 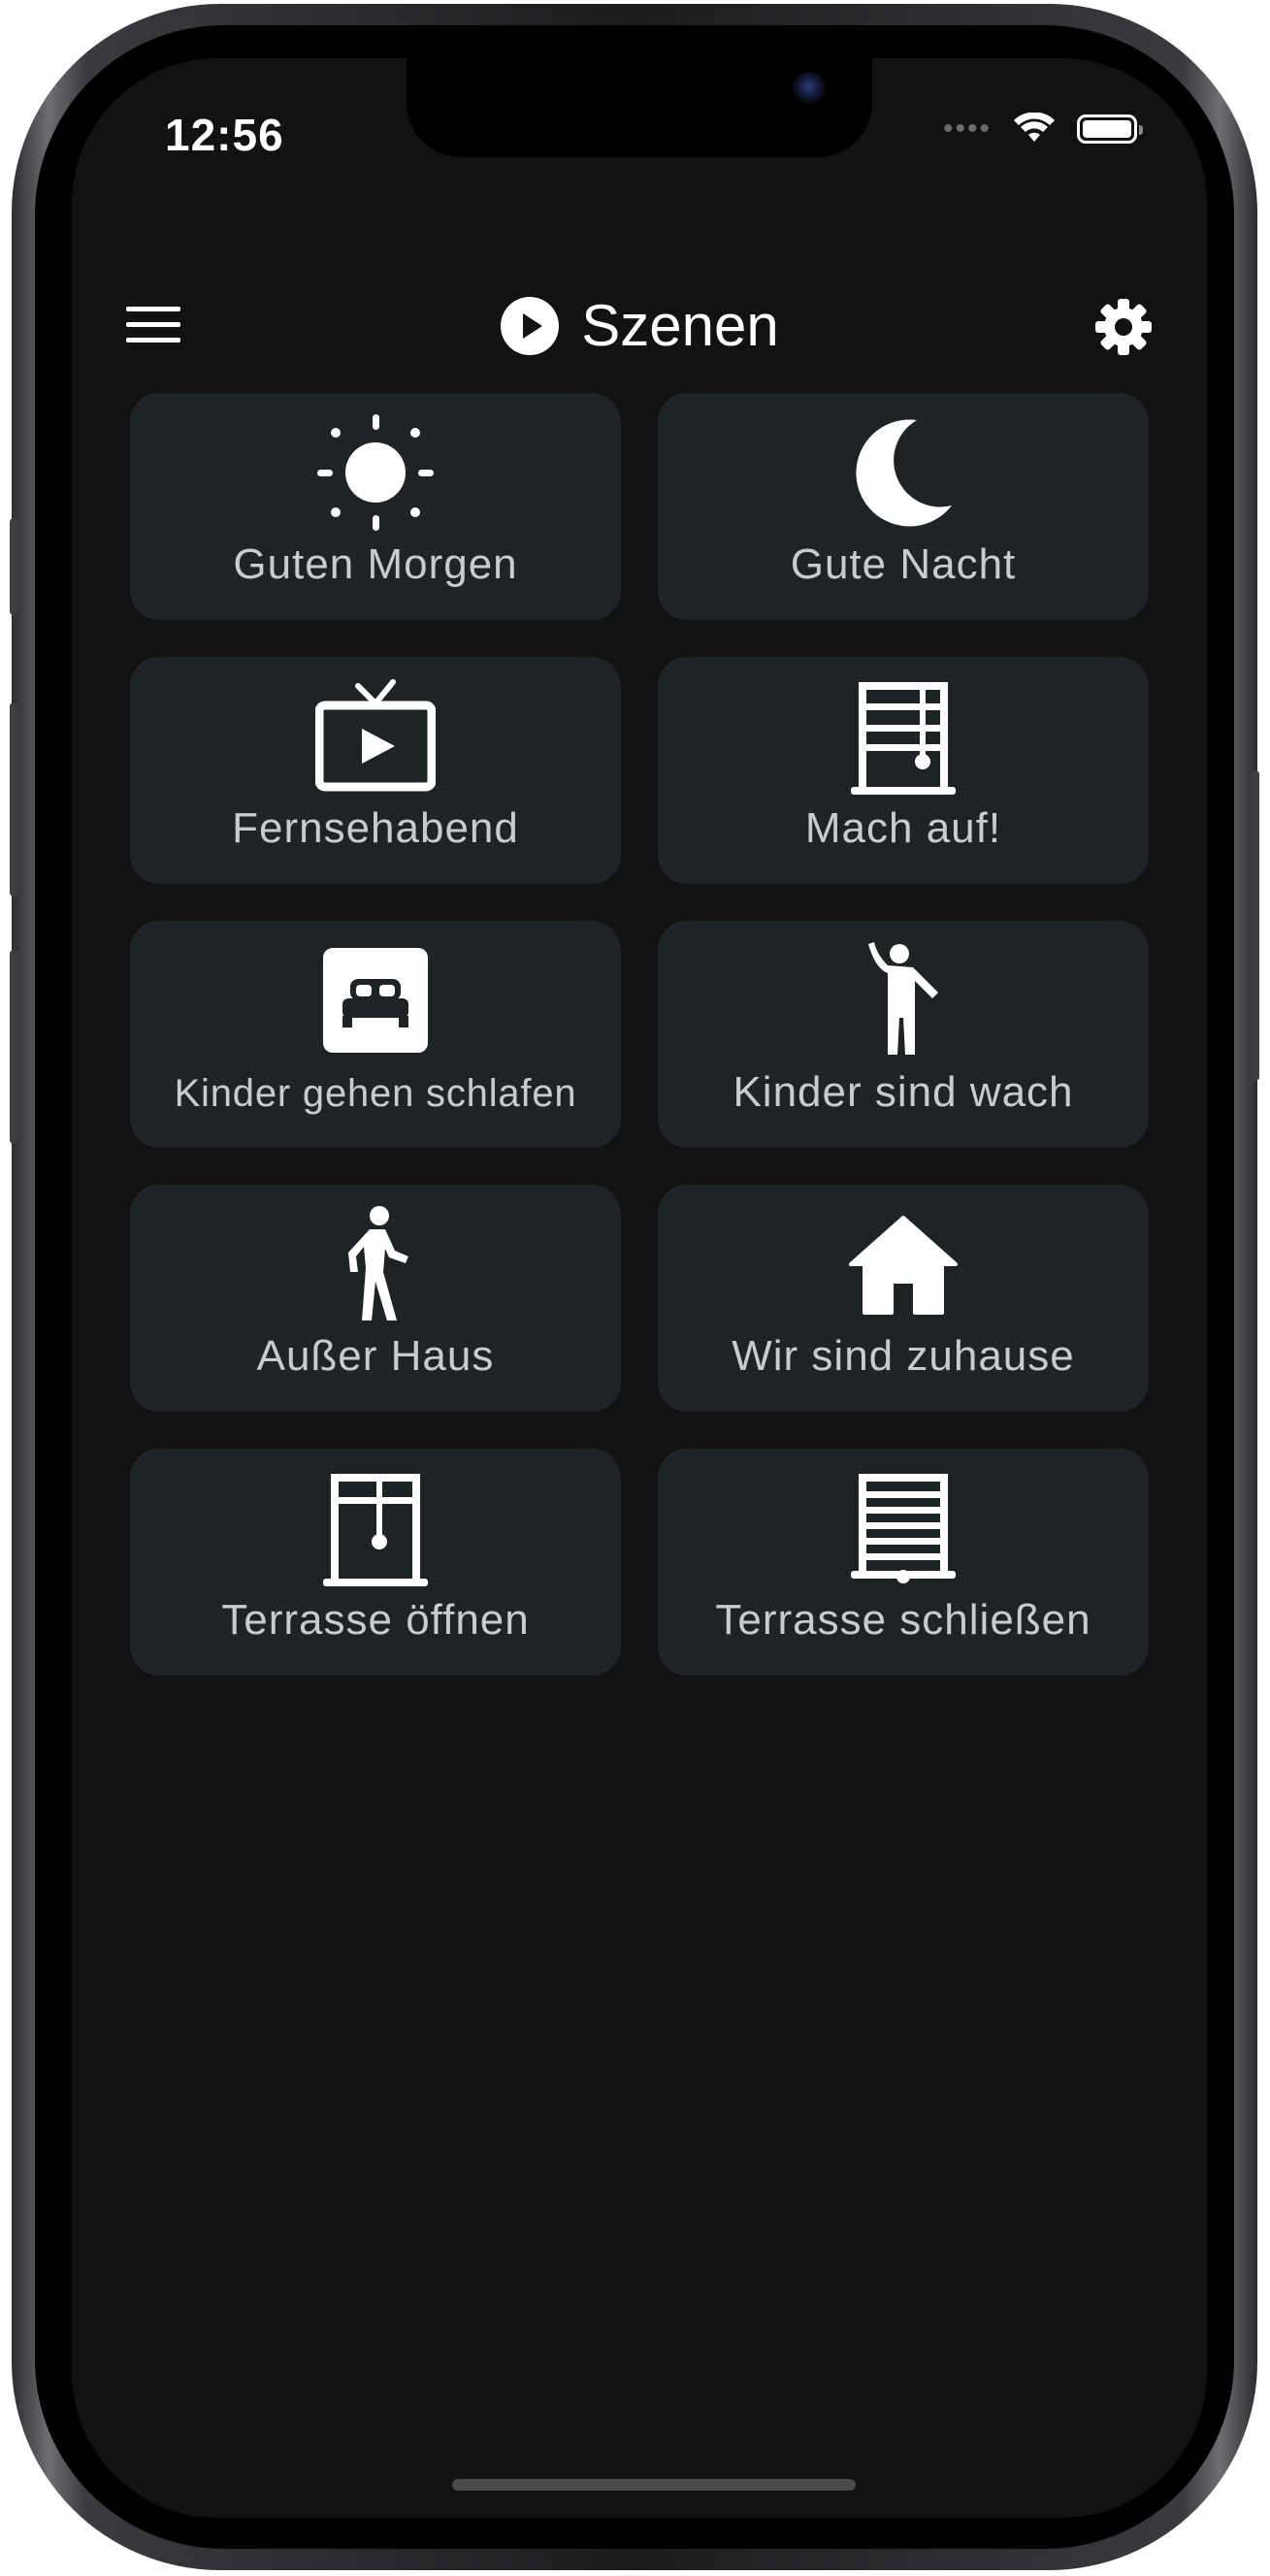 I want to click on scene-tile-terrasse-oeffnen: Terrasse öffnen, so click(x=376, y=1563).